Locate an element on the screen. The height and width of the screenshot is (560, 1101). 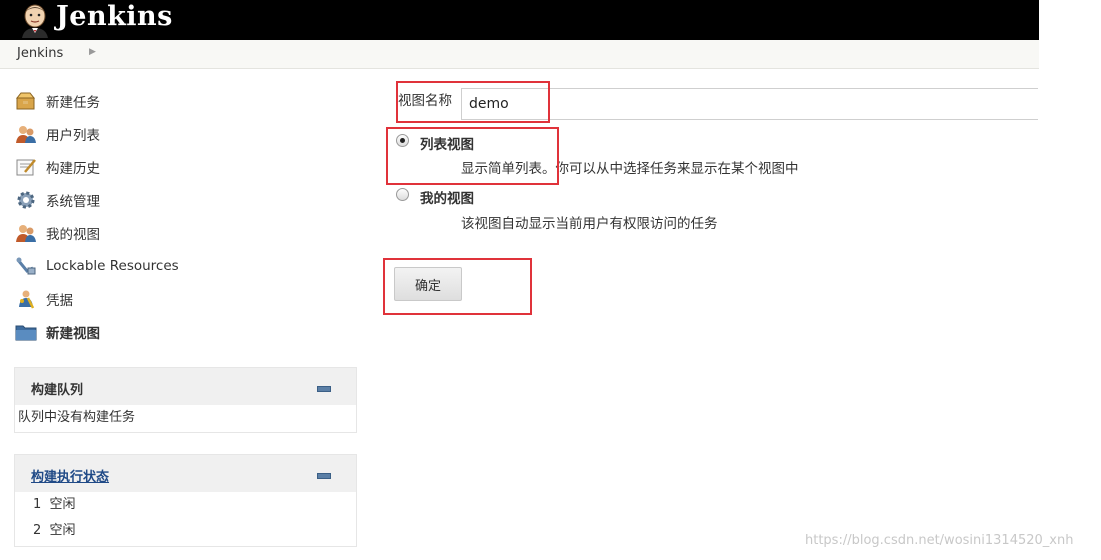
build-queue-pane: 构建队列 队列中没有构建任务 is located at coordinates (185, 400).